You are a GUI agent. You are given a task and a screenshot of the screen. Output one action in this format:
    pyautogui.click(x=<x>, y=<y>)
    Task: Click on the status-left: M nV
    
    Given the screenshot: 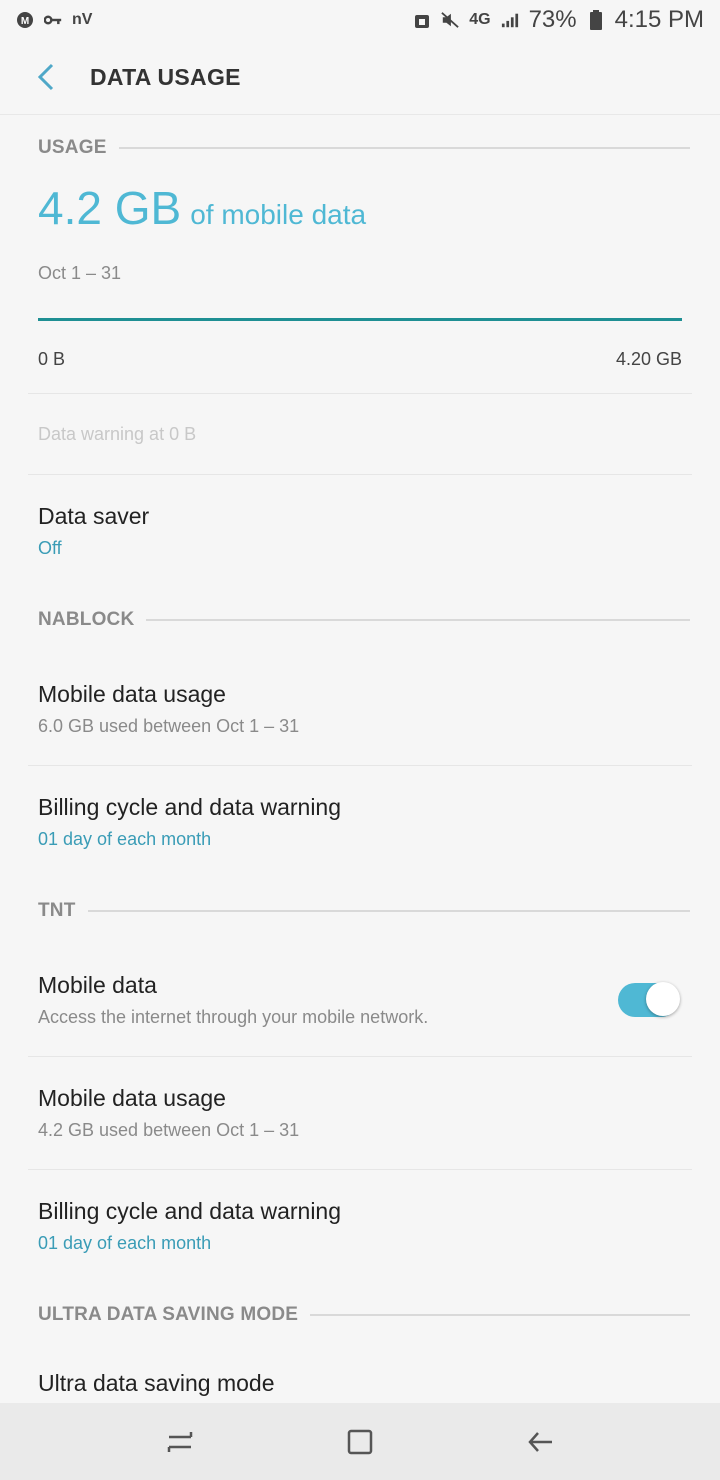 What is the action you would take?
    pyautogui.click(x=54, y=20)
    